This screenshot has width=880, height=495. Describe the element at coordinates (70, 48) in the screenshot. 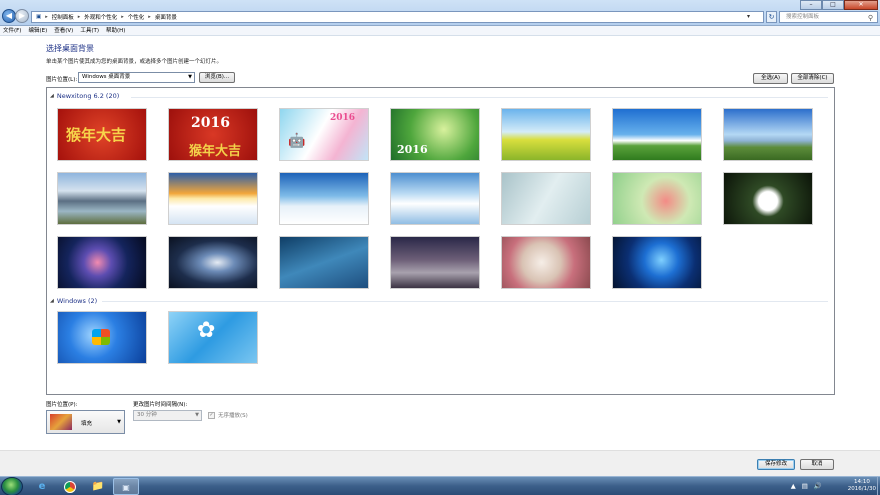

I see `page-title: 选择桌面背景` at that location.